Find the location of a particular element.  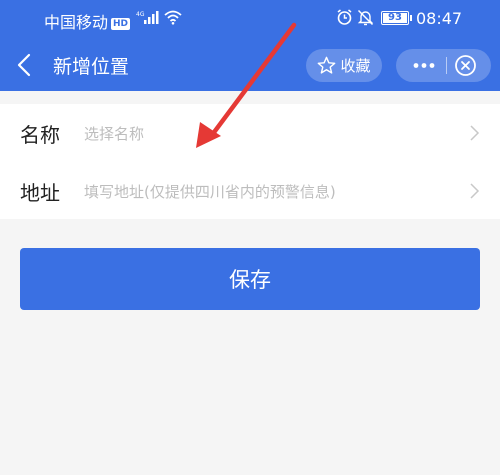

hd-badge: HD is located at coordinates (121, 24).